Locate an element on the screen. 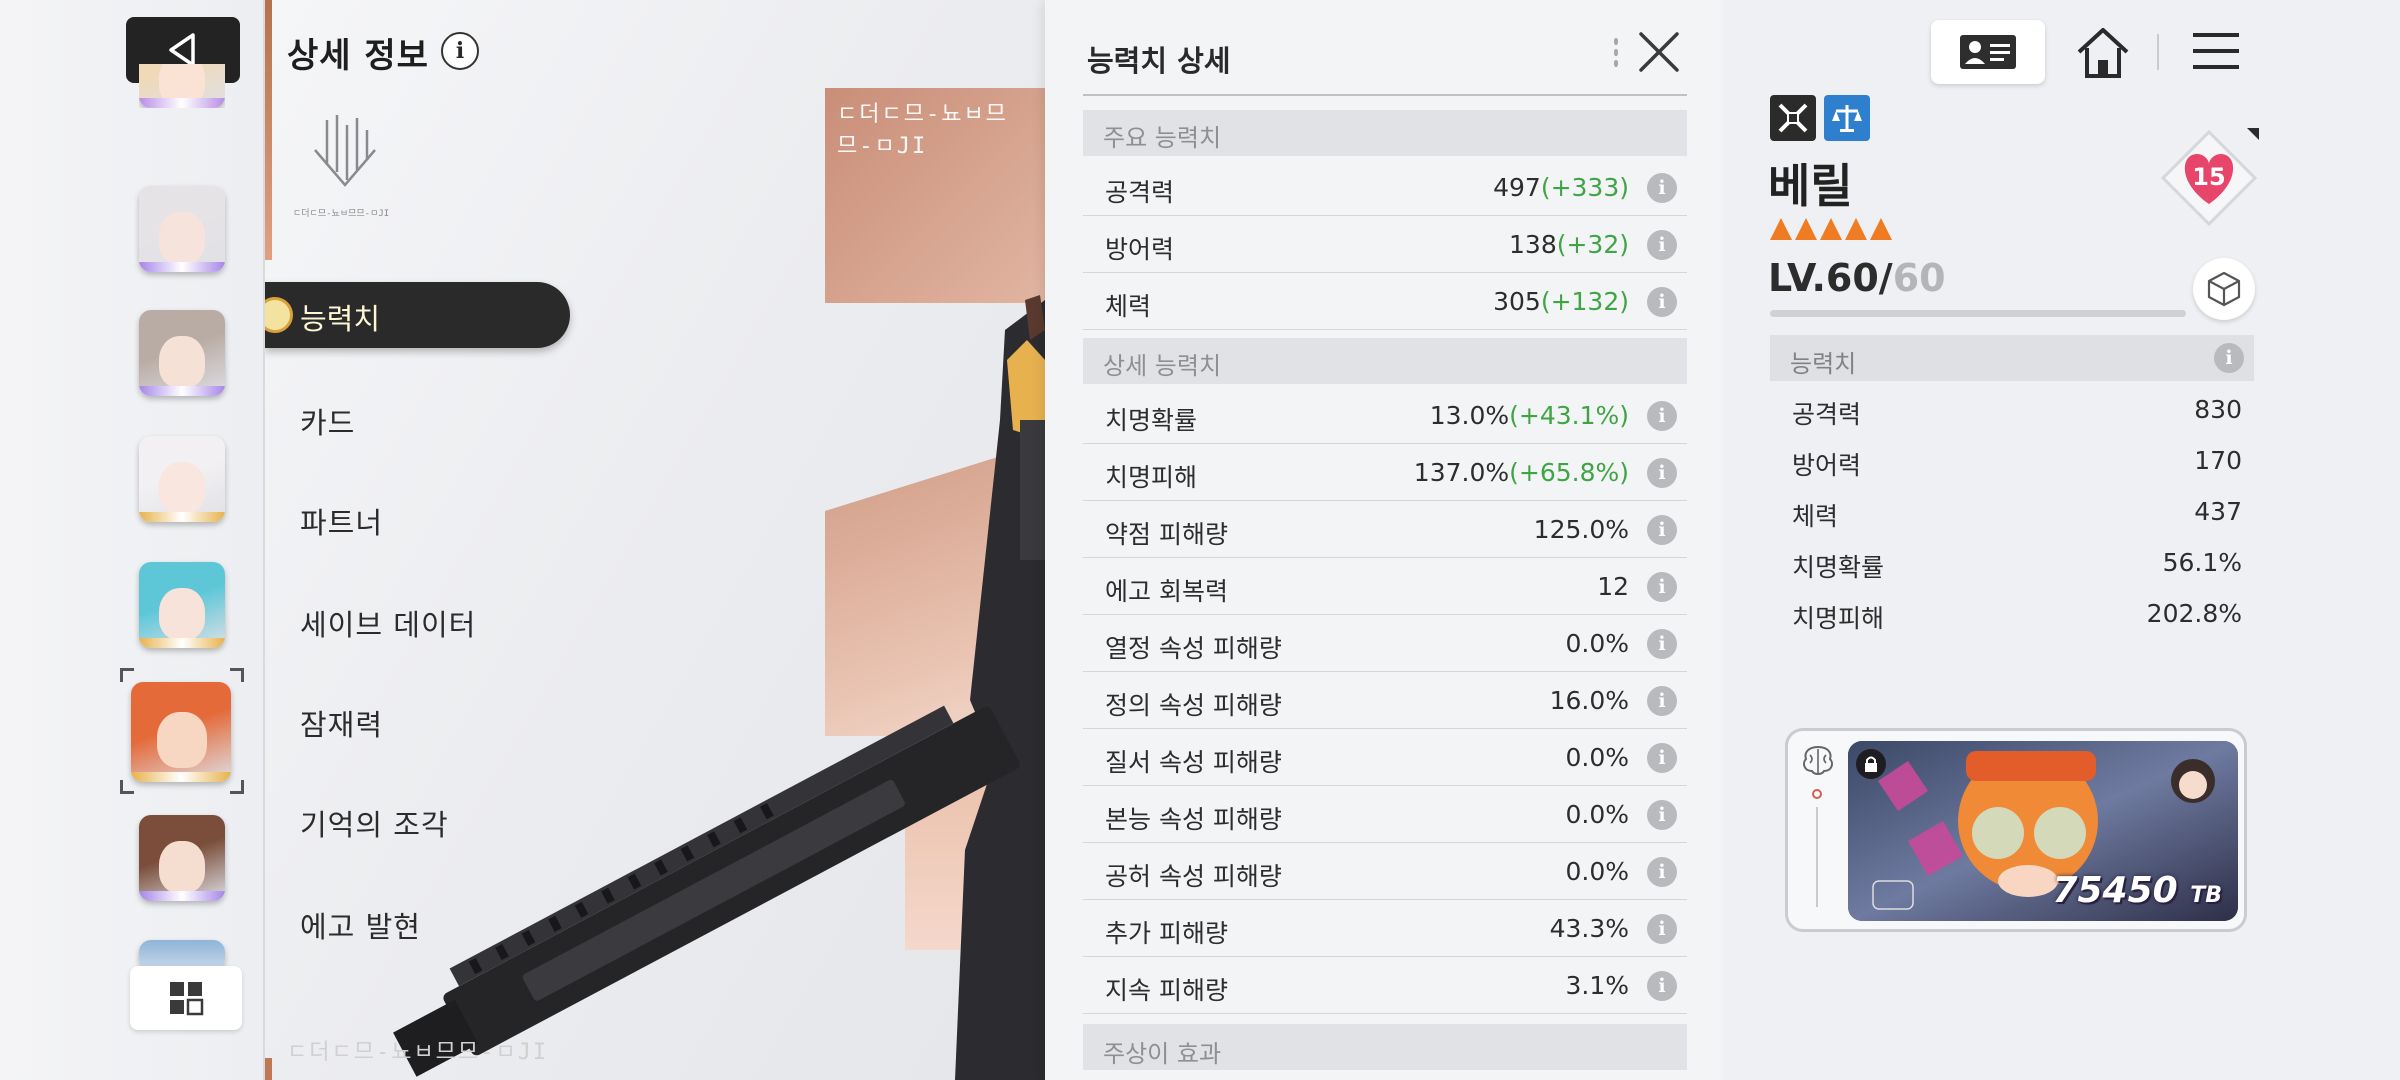  home-icon is located at coordinates (2103, 52).